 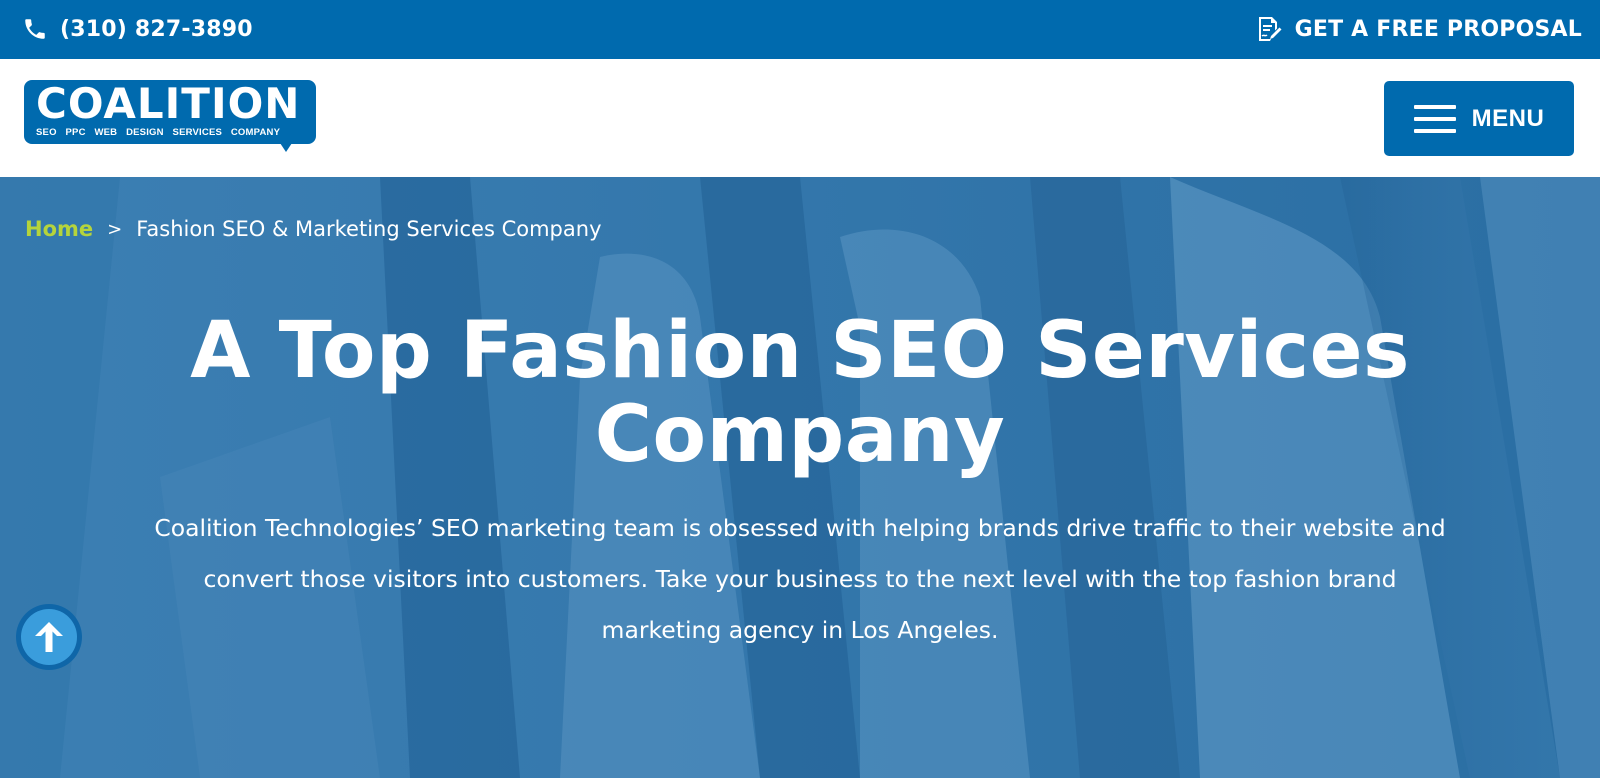 I want to click on logo-speech-tail, so click(x=286, y=146).